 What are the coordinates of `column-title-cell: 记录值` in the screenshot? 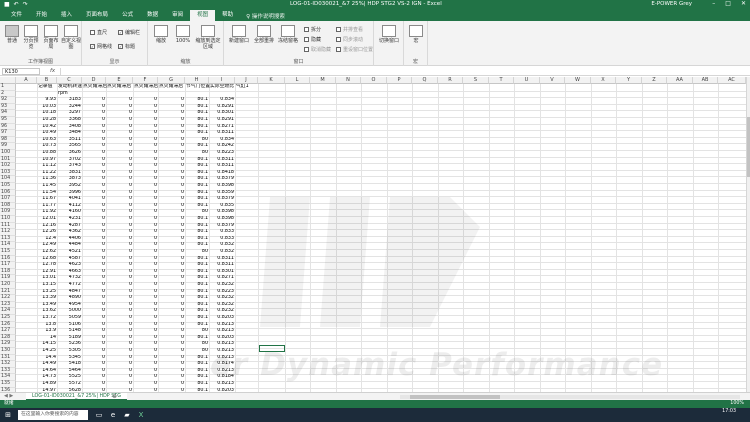 It's located at (48, 87).